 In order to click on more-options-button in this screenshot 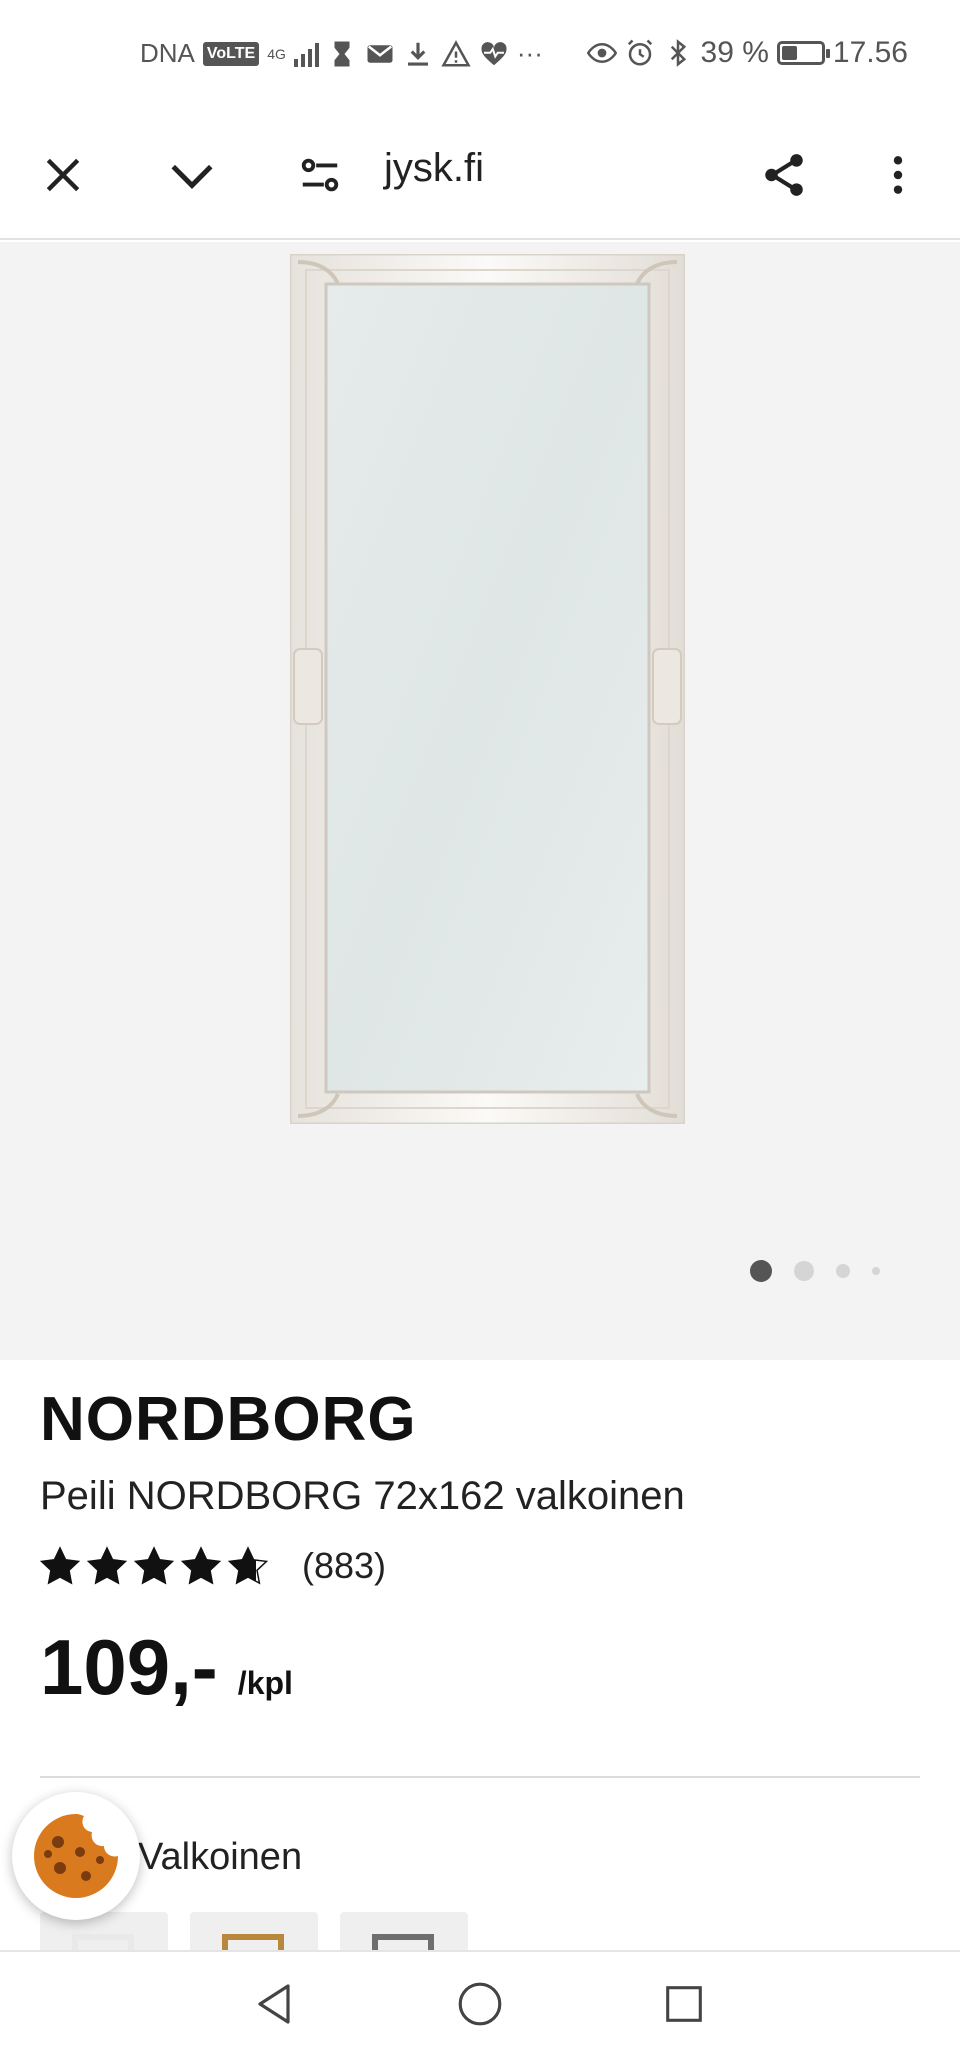, I will do `click(898, 175)`.